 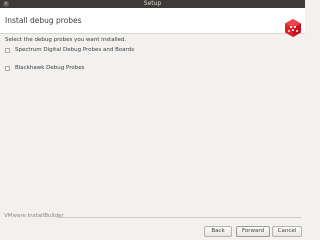 What do you see at coordinates (7, 50) in the screenshot?
I see `checkbox-spectrum-digital` at bounding box center [7, 50].